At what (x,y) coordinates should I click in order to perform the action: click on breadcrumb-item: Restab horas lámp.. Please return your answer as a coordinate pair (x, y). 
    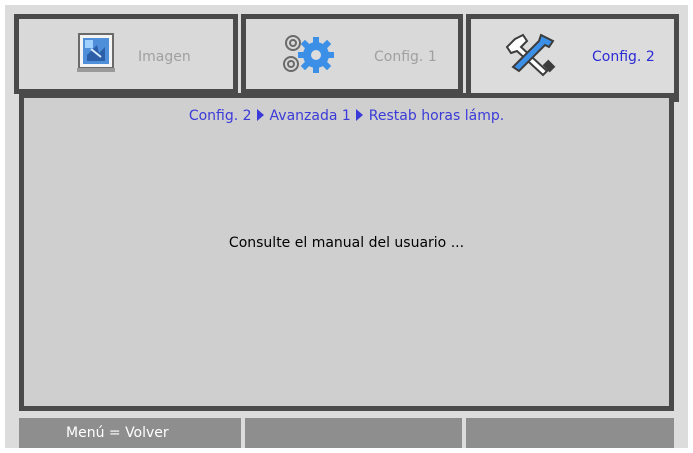
    Looking at the image, I should click on (436, 116).